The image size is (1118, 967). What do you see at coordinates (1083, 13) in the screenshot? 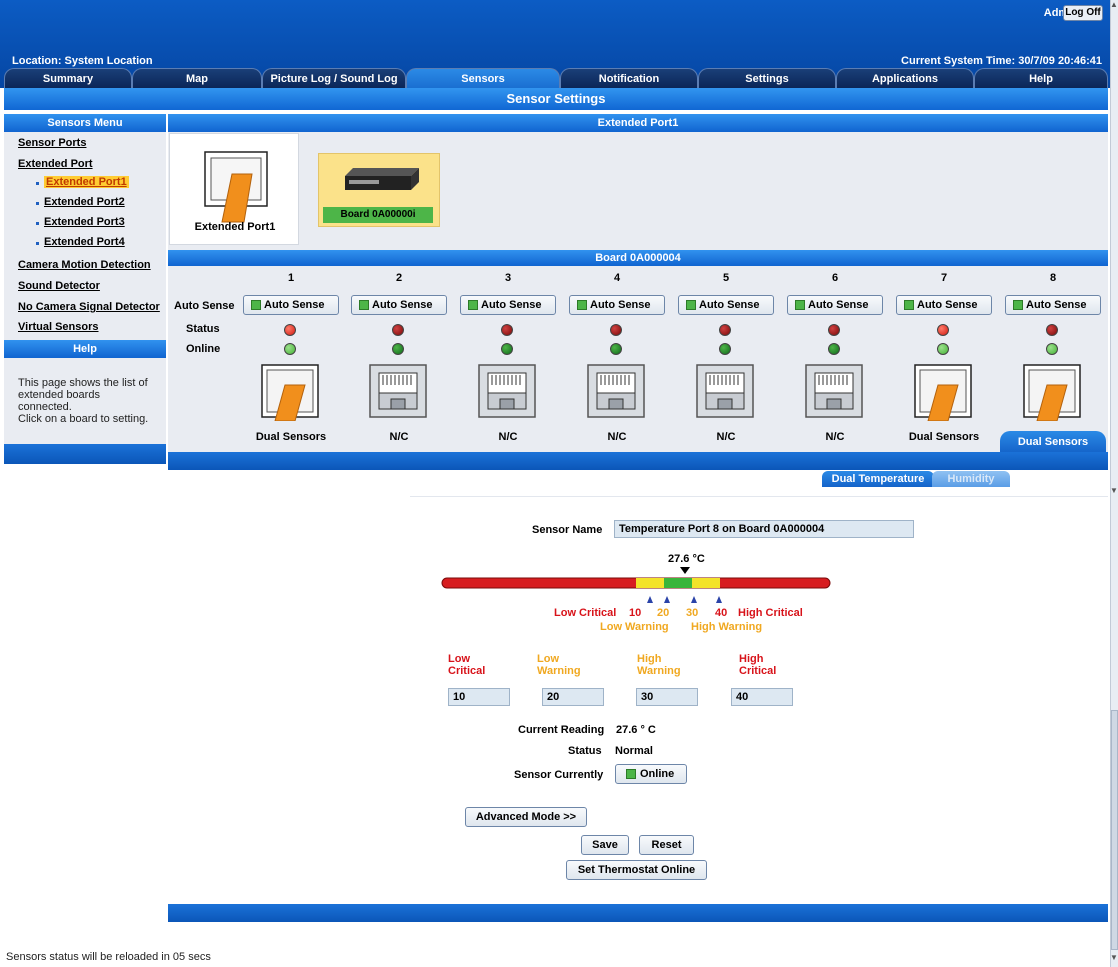
I see `logoff-button: Log Off` at bounding box center [1083, 13].